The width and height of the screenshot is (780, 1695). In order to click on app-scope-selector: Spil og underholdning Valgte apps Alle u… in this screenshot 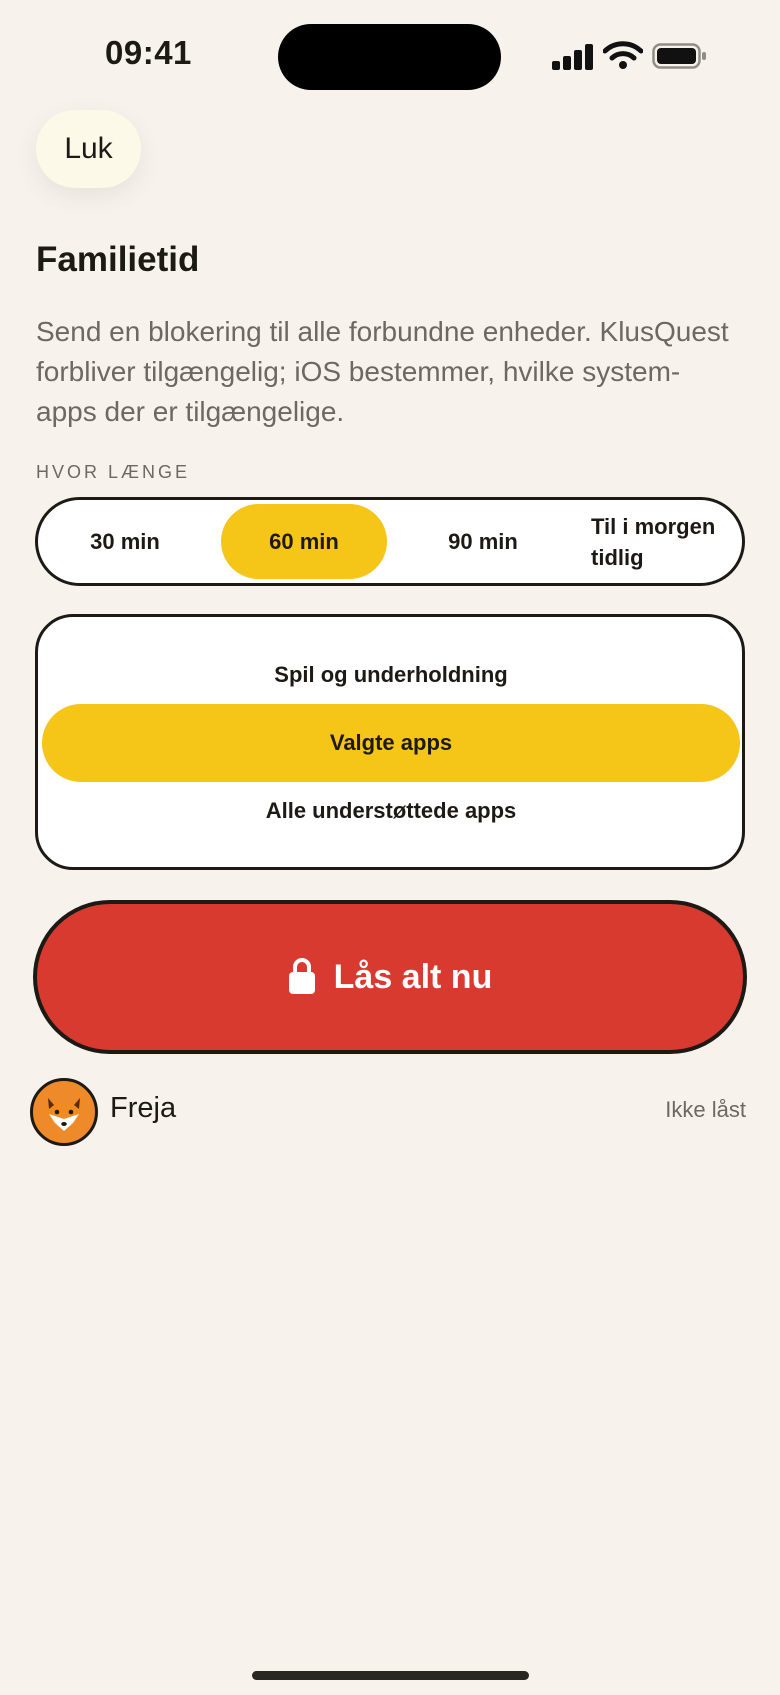, I will do `click(390, 742)`.